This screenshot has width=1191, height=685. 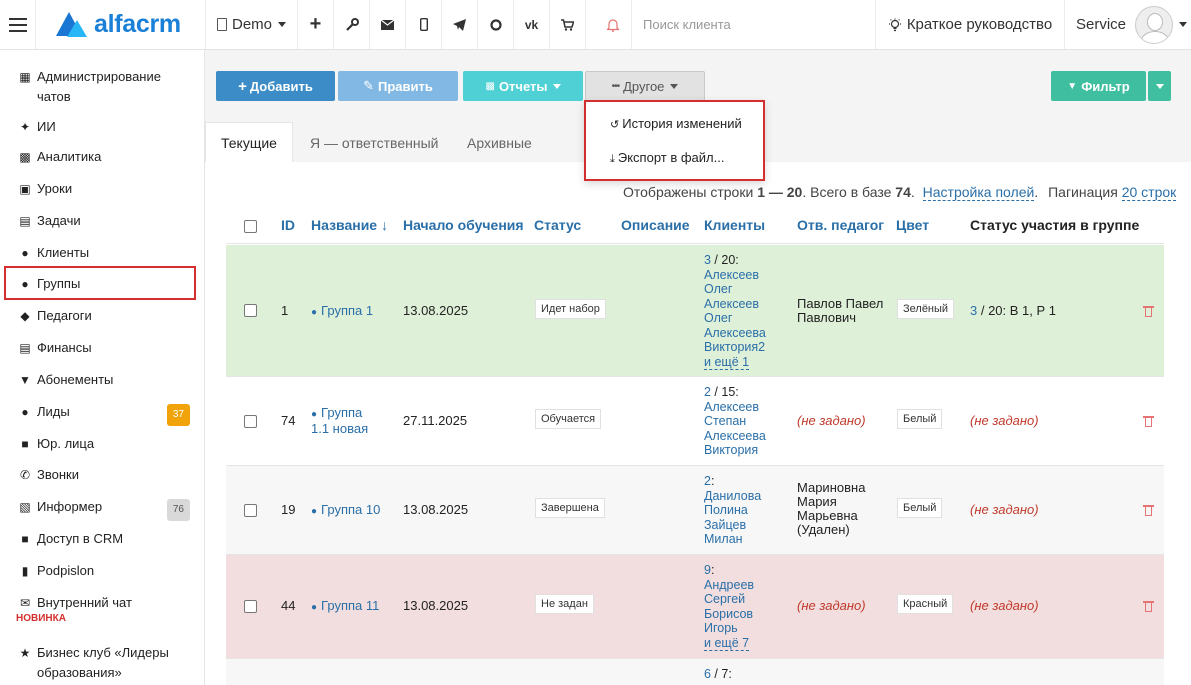 What do you see at coordinates (107, 414) in the screenshot?
I see `sidebar-item-leads: ● Лиды 37` at bounding box center [107, 414].